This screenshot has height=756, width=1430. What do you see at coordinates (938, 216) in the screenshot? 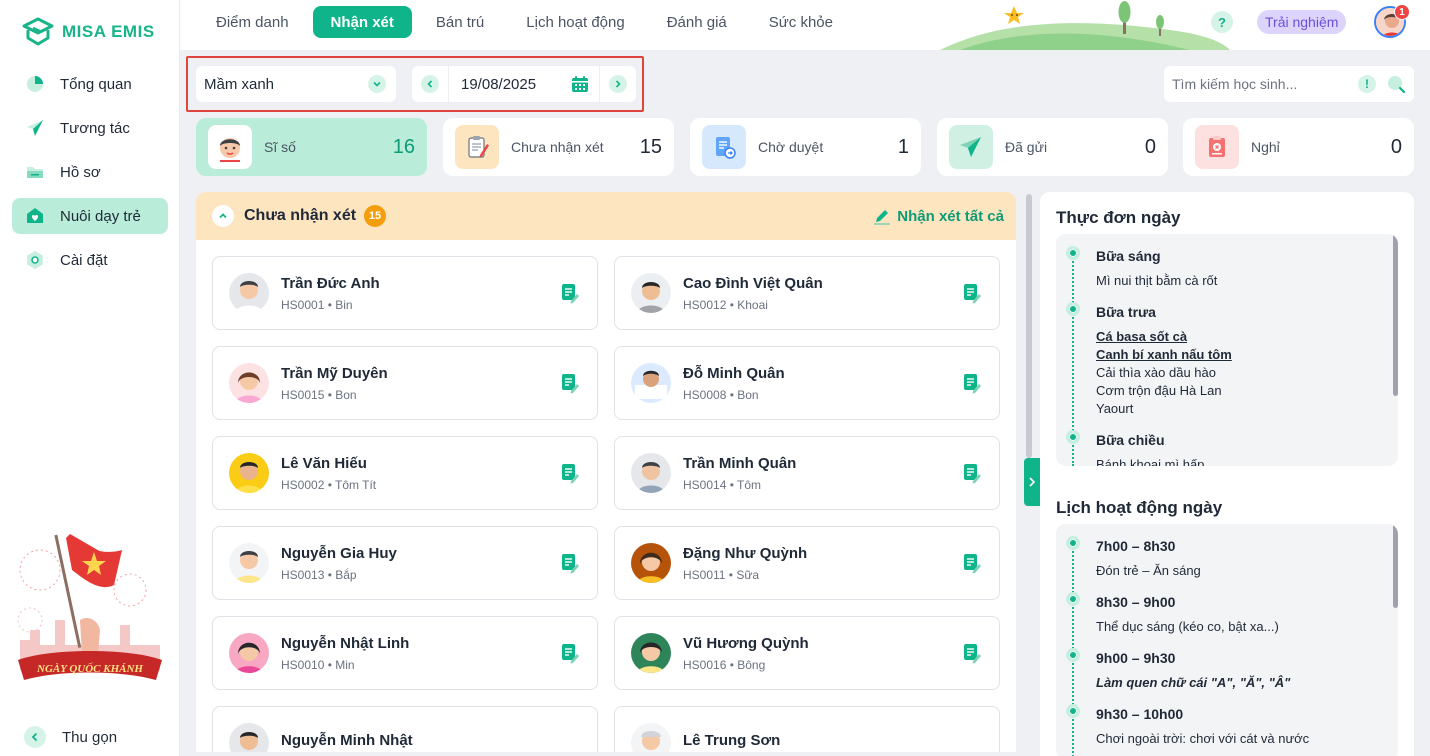
I see `comment-all-button: Nhận xét tất cả` at bounding box center [938, 216].